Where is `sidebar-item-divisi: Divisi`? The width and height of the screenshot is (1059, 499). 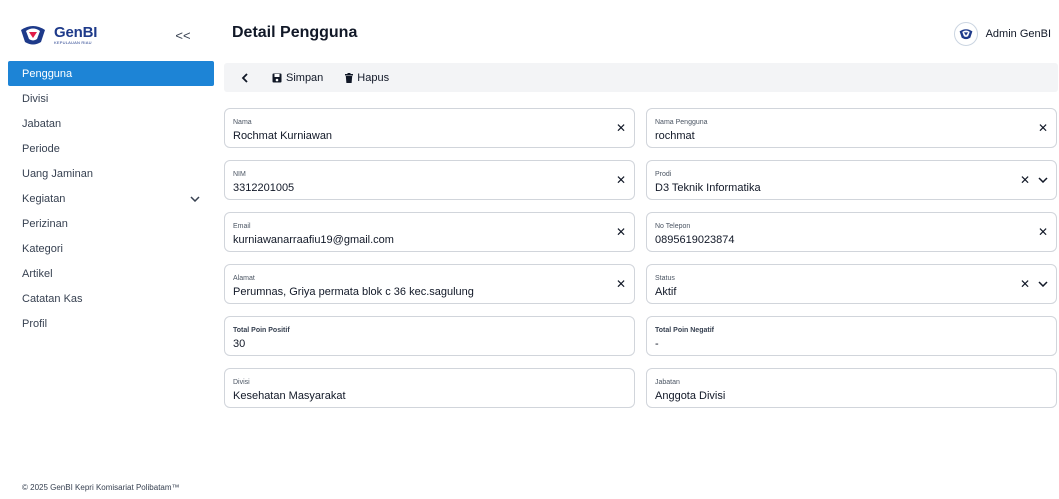
sidebar-item-divisi: Divisi is located at coordinates (111, 98).